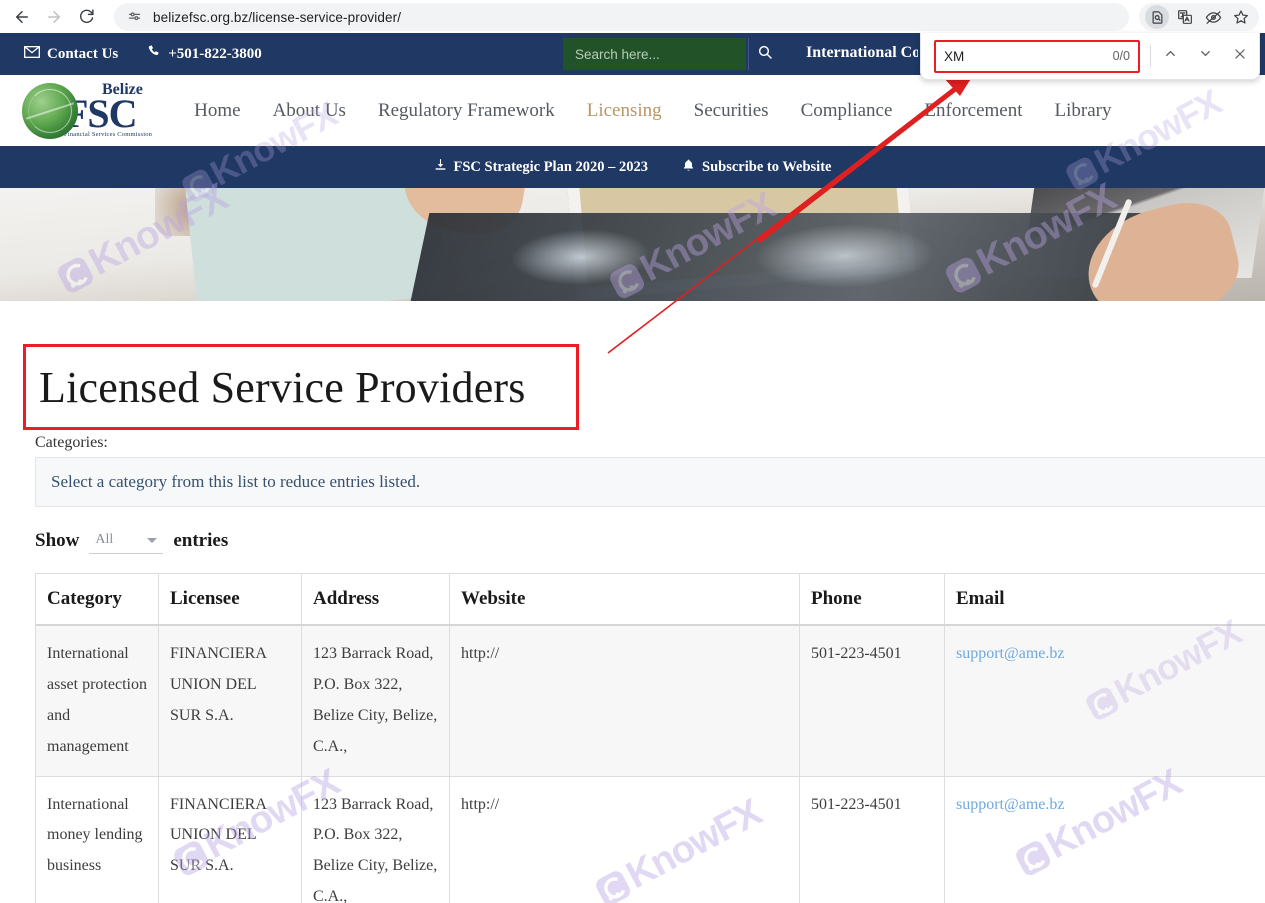 The width and height of the screenshot is (1265, 903). What do you see at coordinates (153, 54) in the screenshot?
I see `phone-icon` at bounding box center [153, 54].